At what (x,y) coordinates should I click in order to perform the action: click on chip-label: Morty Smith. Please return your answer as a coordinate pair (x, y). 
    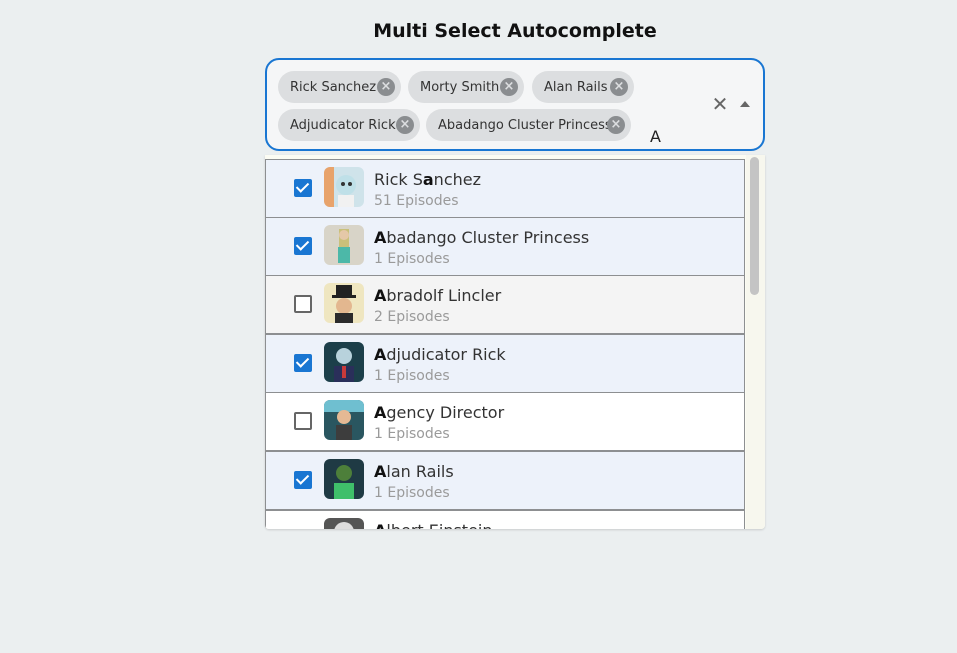
    Looking at the image, I should click on (460, 87).